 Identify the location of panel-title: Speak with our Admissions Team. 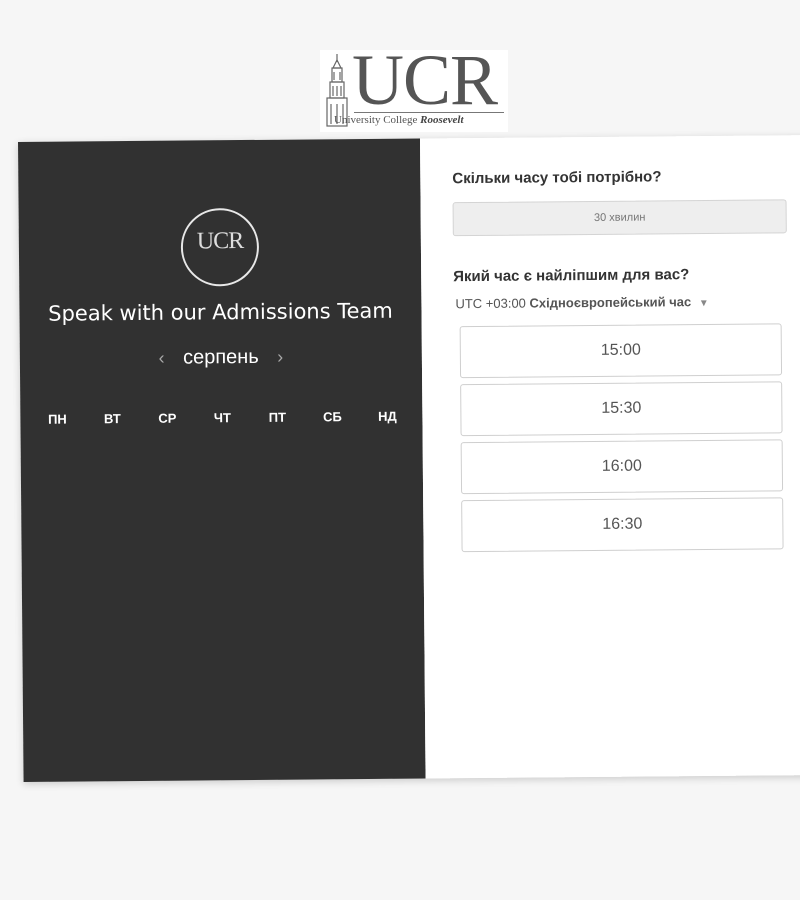
(220, 312).